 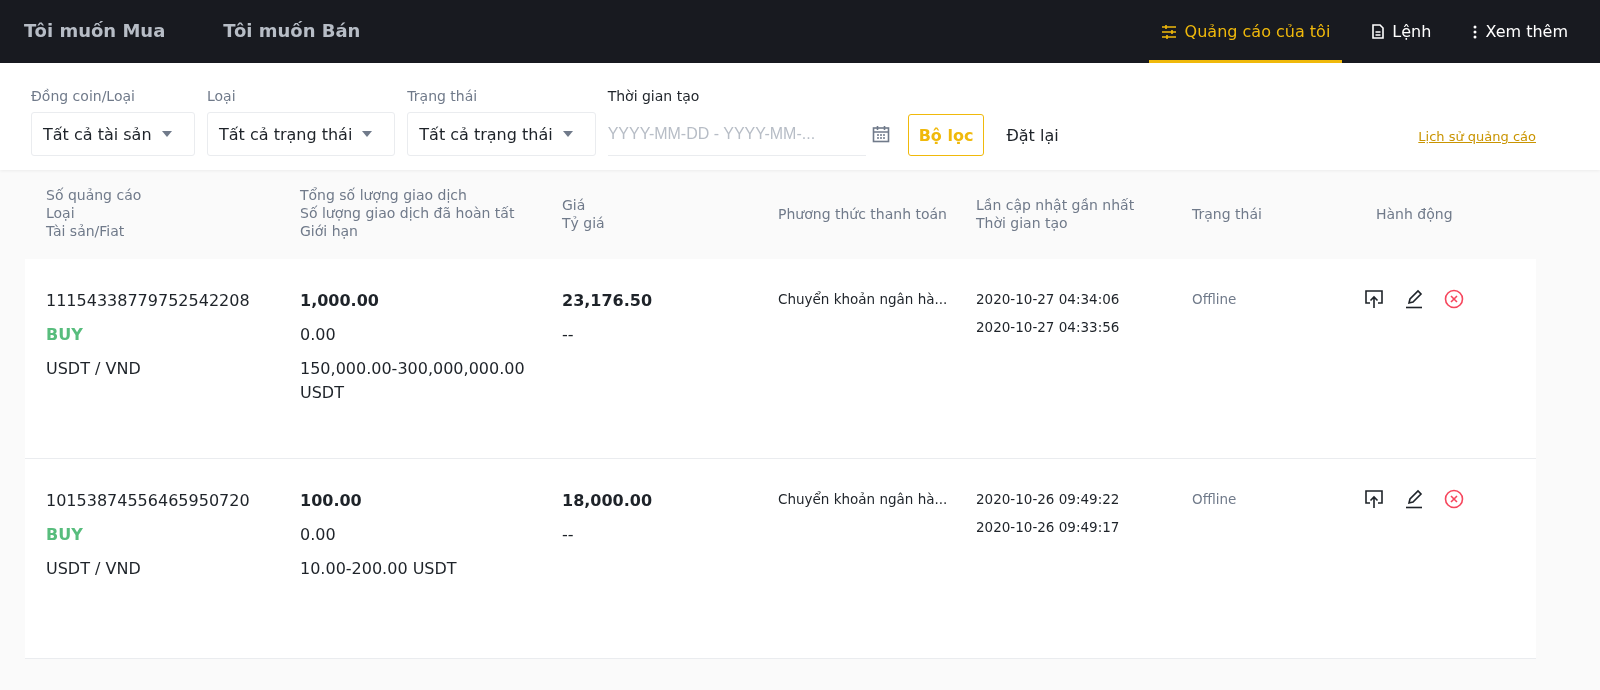 I want to click on nav-tab: Tôi muốn Mua, so click(x=95, y=31).